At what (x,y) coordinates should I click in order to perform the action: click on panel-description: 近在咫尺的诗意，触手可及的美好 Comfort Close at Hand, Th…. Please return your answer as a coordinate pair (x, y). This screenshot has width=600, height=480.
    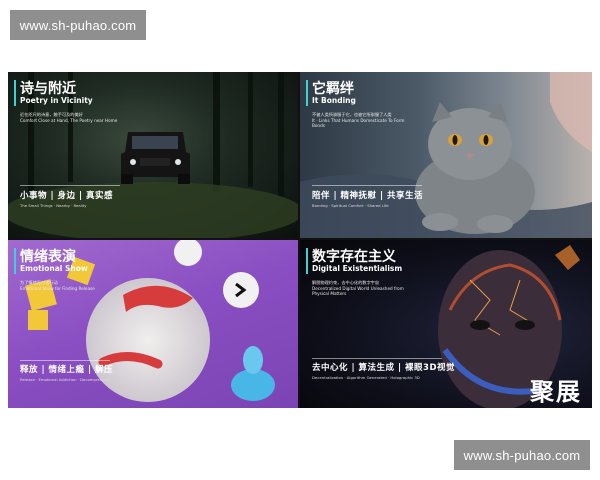
    Looking at the image, I should click on (69, 117).